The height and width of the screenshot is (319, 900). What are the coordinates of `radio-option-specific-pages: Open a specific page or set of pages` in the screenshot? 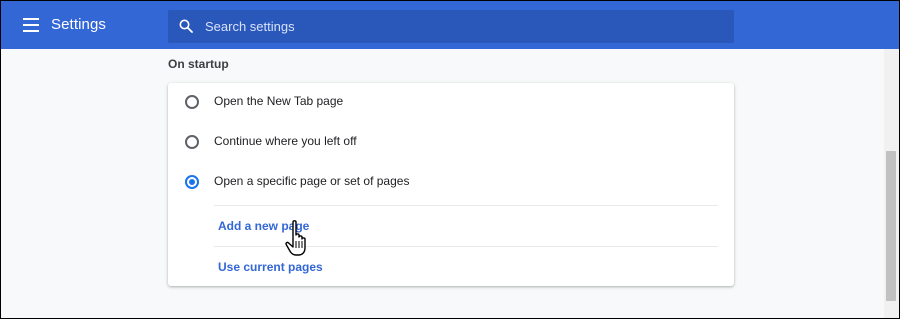 It's located at (451, 182).